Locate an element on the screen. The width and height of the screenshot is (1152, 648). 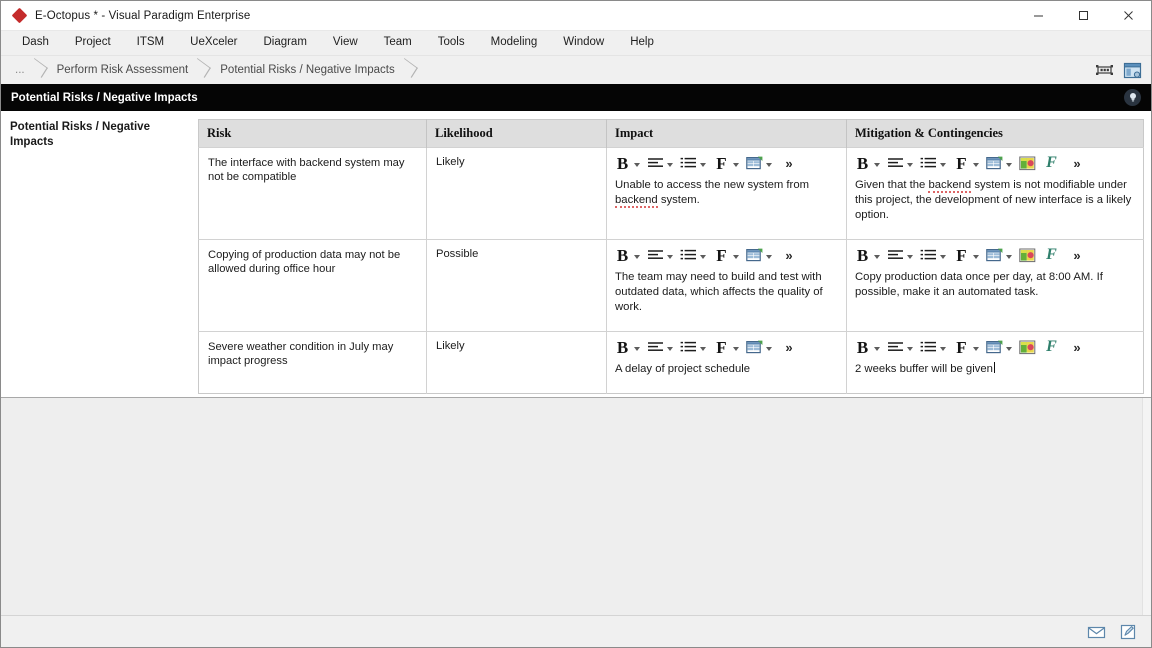
column-header-mitigation: Mitigation & Contingencies is located at coordinates (995, 133).